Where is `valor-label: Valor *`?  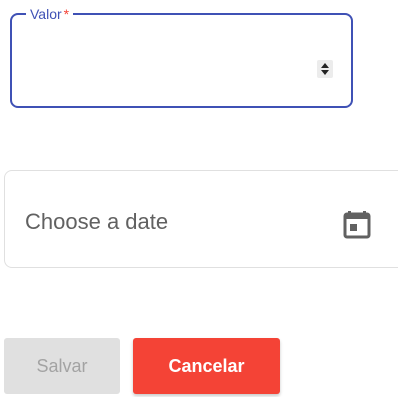
valor-label: Valor * is located at coordinates (50, 14).